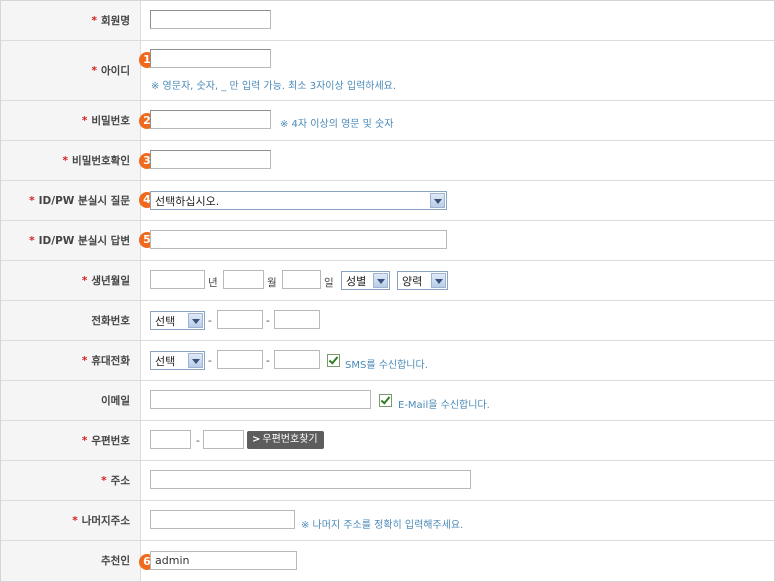  What do you see at coordinates (387, 561) in the screenshot?
I see `row-recommender: 추천인 6` at bounding box center [387, 561].